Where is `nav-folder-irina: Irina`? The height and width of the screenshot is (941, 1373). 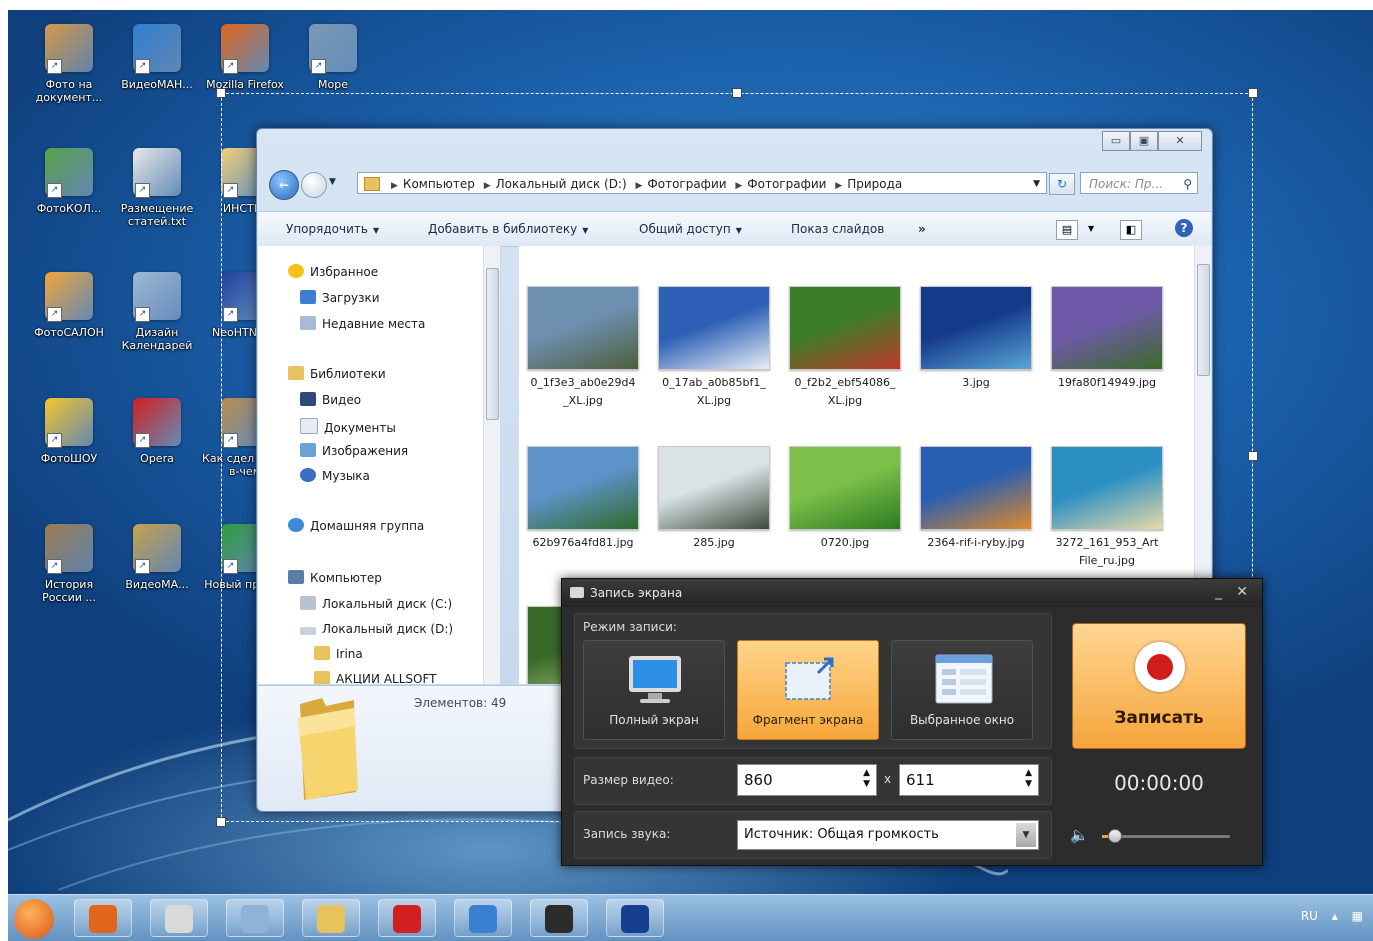 nav-folder-irina: Irina is located at coordinates (338, 653).